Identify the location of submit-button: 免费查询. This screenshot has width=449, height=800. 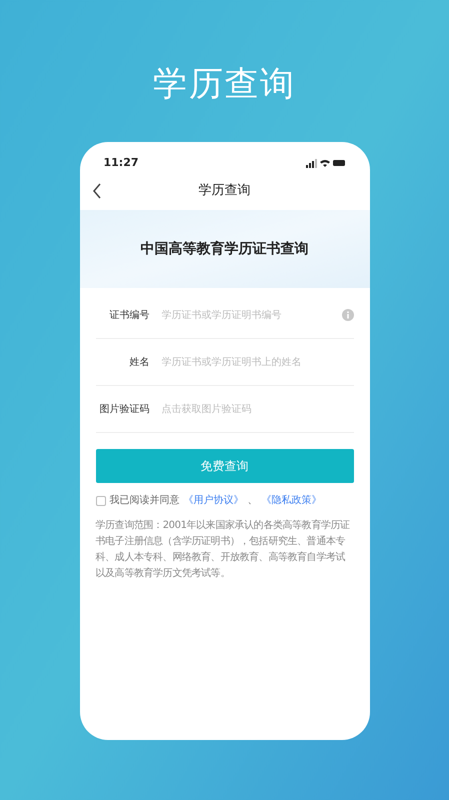
(225, 466).